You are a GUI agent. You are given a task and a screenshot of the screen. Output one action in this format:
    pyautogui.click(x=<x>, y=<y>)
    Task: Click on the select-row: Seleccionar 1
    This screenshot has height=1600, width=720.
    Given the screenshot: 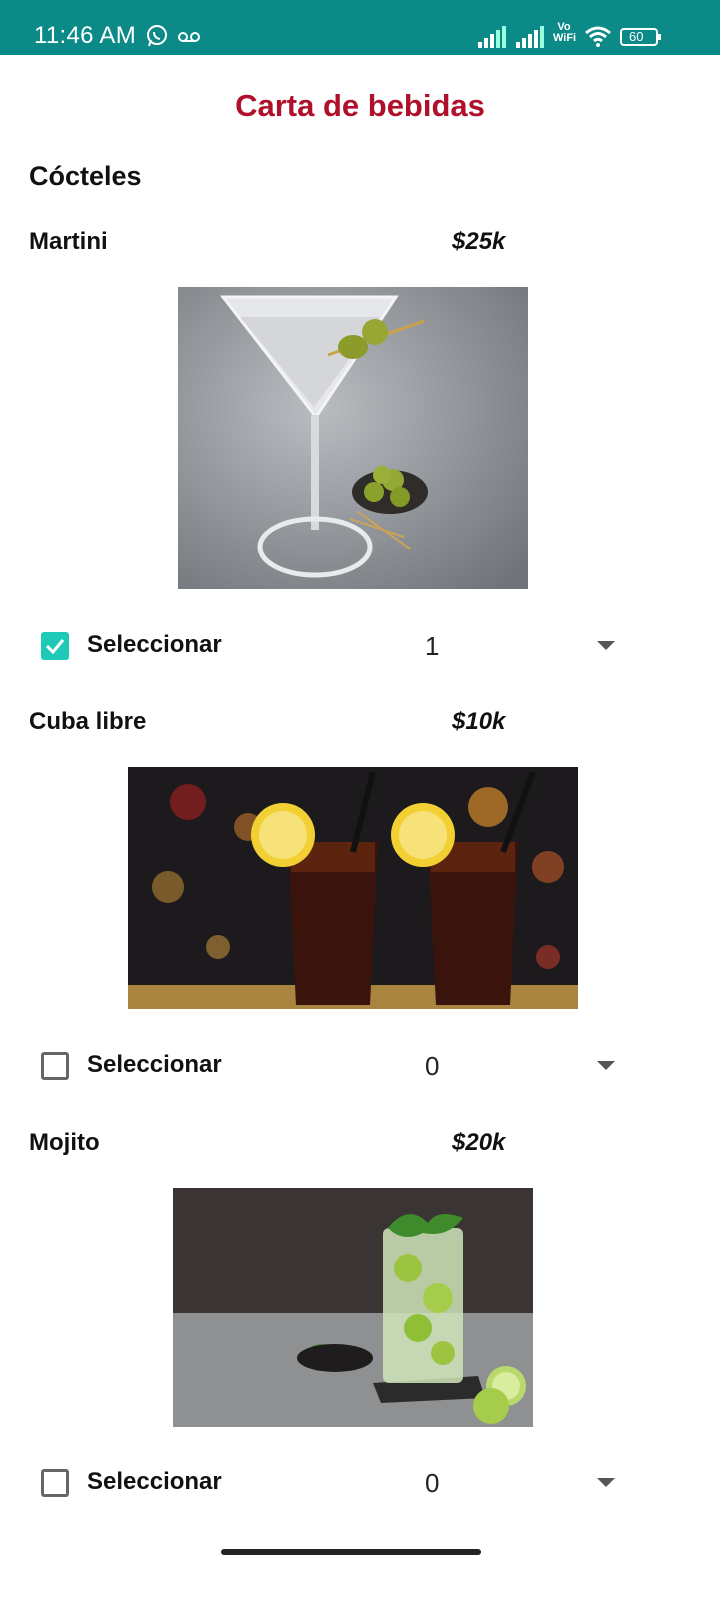 What is the action you would take?
    pyautogui.click(x=340, y=649)
    